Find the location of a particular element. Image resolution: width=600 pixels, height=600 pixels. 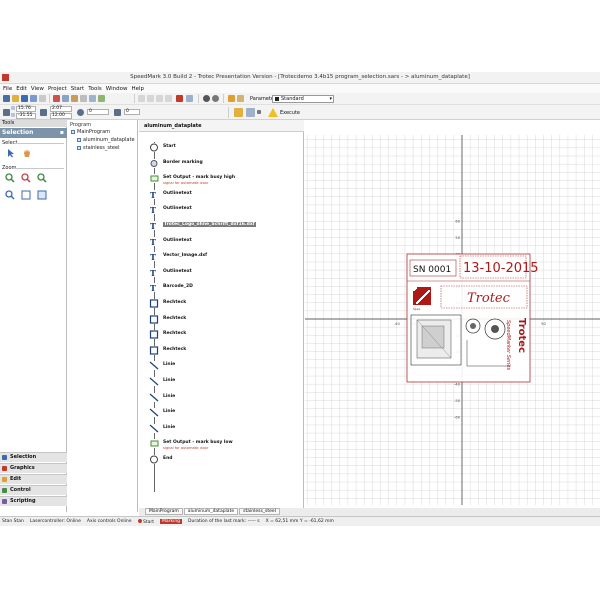

tab-mainprogram: MainProgram is located at coordinates (164, 511).